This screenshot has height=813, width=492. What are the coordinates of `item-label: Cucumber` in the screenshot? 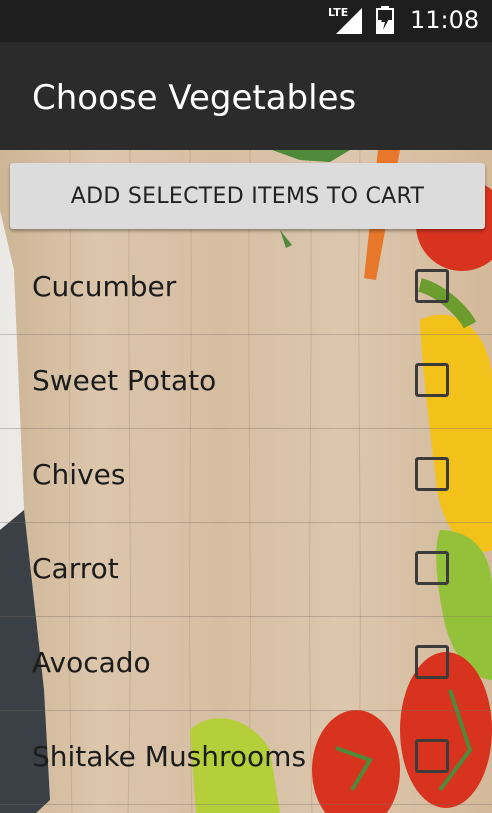 It's located at (104, 286).